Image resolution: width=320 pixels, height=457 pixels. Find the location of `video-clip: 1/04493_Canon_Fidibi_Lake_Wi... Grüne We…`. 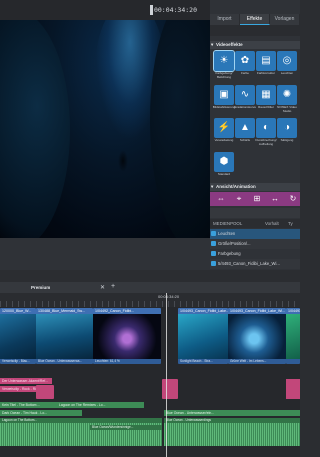

video-clip: 1/04493_Canon_Fidibi_Lake_Wi... Grüne We… is located at coordinates (257, 336).